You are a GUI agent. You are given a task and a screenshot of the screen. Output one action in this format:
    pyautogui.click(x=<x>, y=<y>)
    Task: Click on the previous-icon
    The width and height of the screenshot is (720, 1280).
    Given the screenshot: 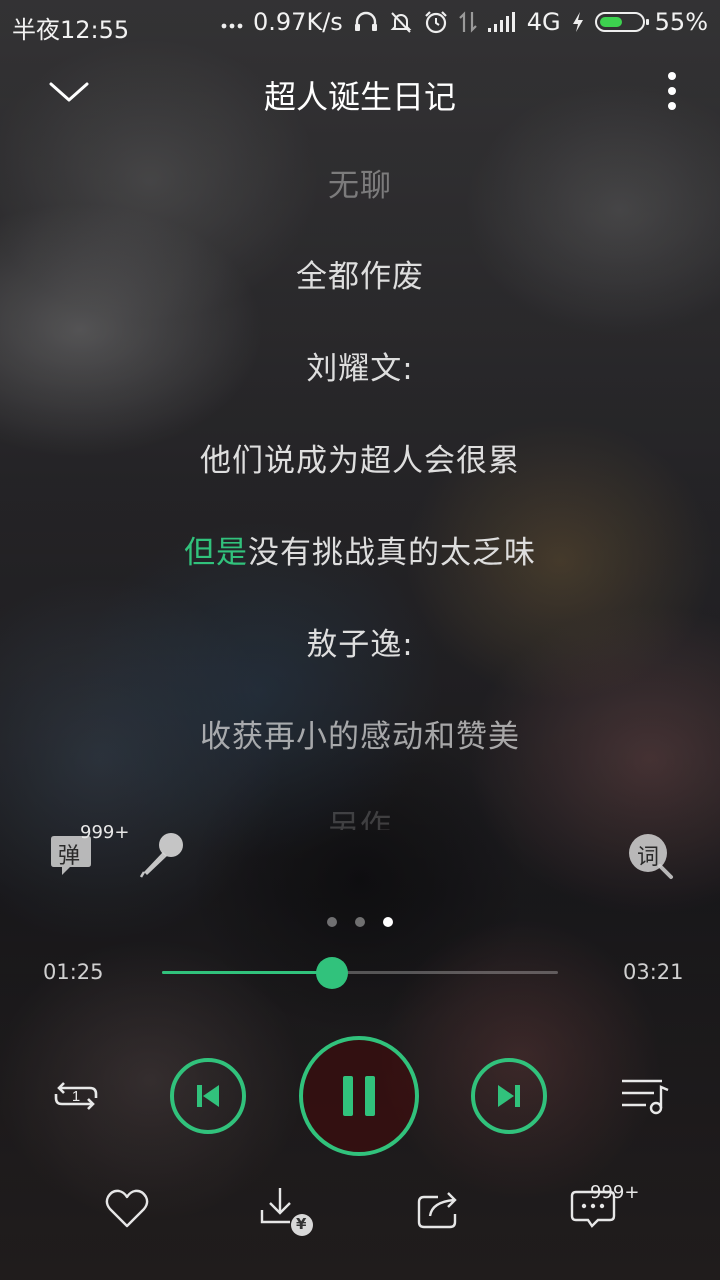 What is the action you would take?
    pyautogui.click(x=208, y=1096)
    